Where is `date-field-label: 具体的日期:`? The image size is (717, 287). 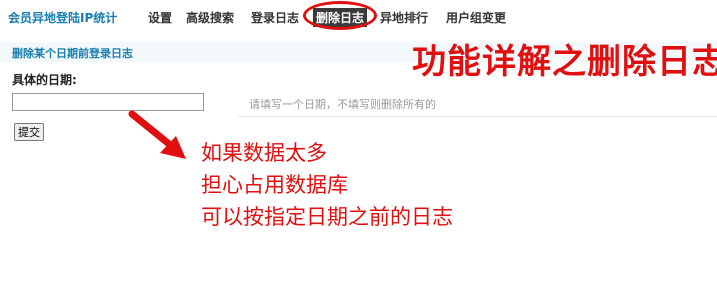
date-field-label: 具体的日期: is located at coordinates (44, 80).